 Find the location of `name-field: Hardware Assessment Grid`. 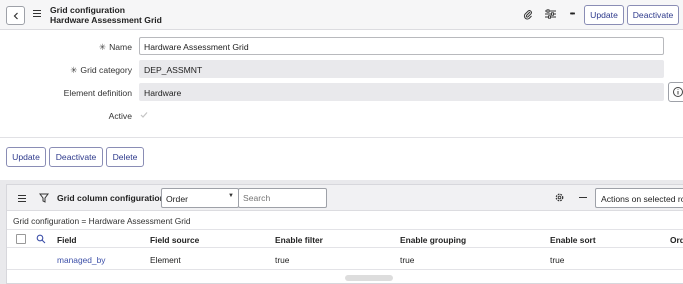

name-field: Hardware Assessment Grid is located at coordinates (401, 46).